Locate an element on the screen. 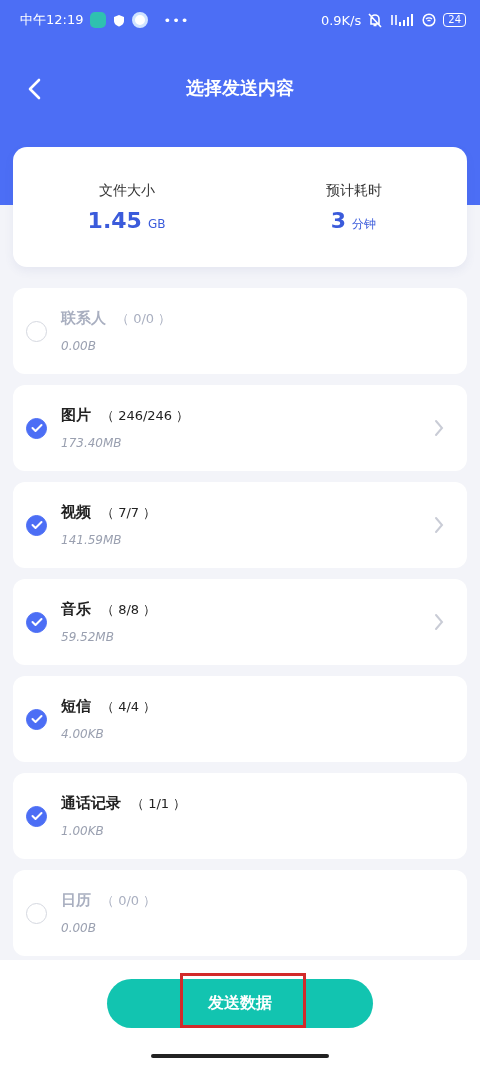  back-icon is located at coordinates (34, 89).